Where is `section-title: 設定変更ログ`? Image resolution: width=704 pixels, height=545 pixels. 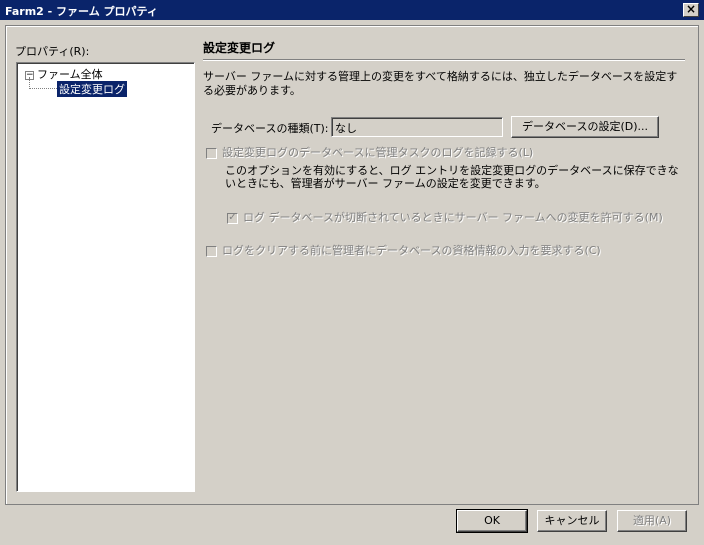 section-title: 設定変更ログ is located at coordinates (239, 48).